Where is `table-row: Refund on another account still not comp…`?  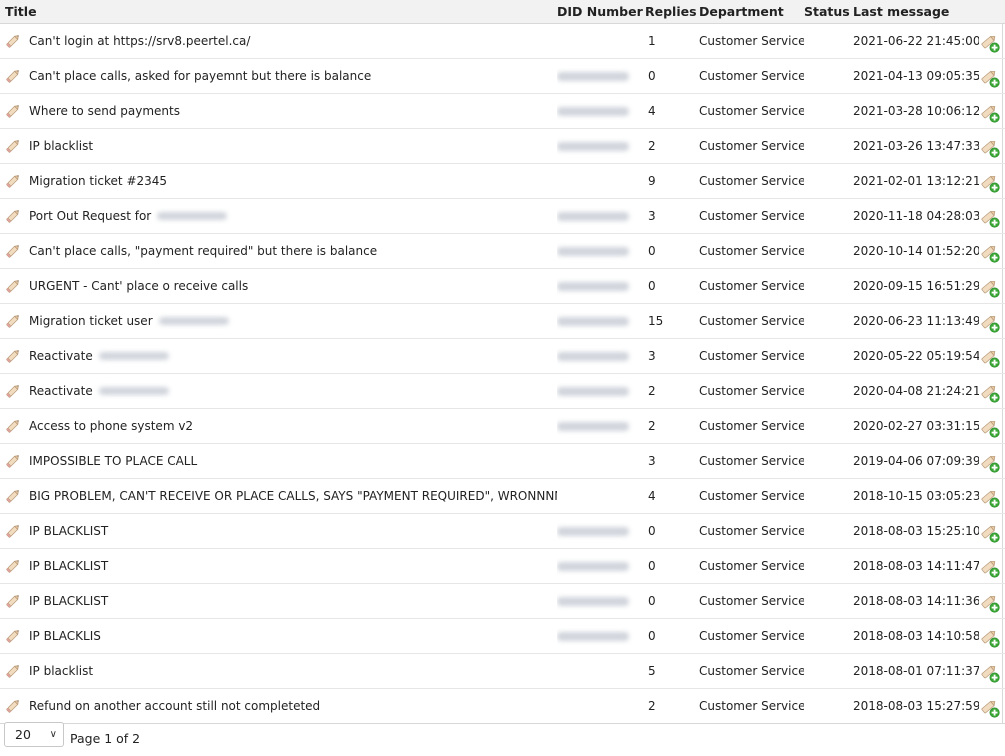 table-row: Refund on another account still not comp… is located at coordinates (502, 706).